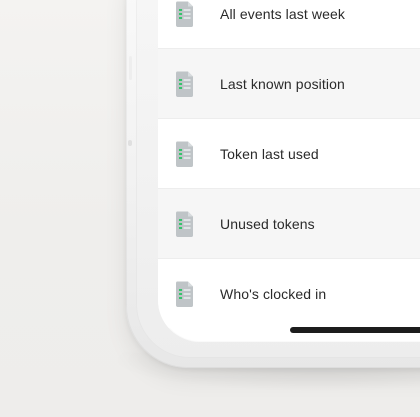 This screenshot has height=417, width=420. Describe the element at coordinates (269, 153) in the screenshot. I see `list-item-label: Token last used` at that location.